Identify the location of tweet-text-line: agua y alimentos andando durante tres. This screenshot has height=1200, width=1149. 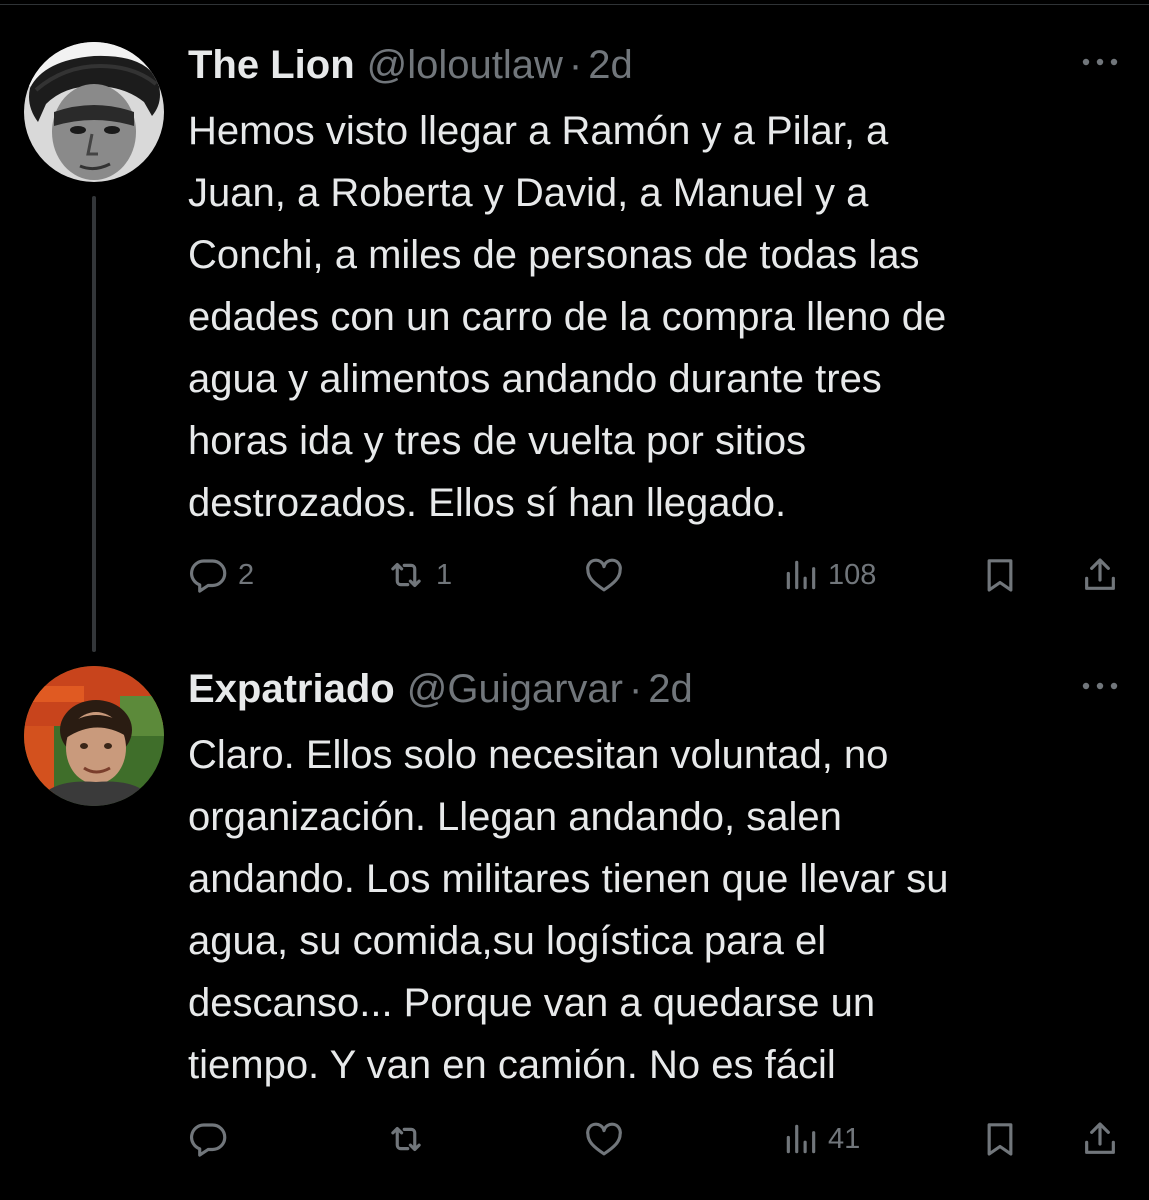
(535, 379).